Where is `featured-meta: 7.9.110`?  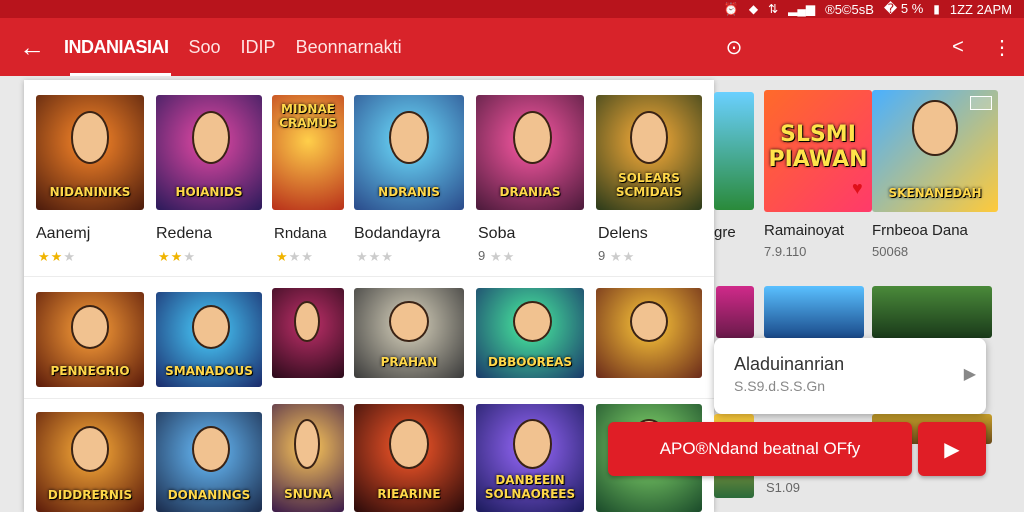
featured-meta: 7.9.110 is located at coordinates (785, 251).